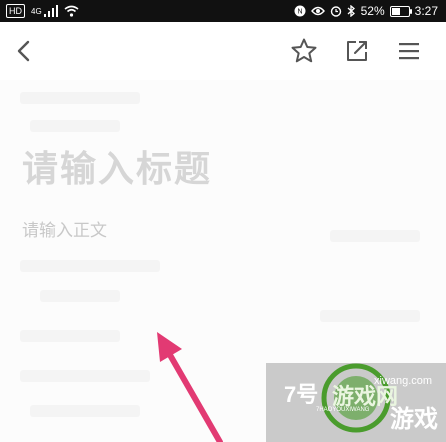 The height and width of the screenshot is (442, 446). Describe the element at coordinates (426, 11) in the screenshot. I see `clock: 3:27` at that location.